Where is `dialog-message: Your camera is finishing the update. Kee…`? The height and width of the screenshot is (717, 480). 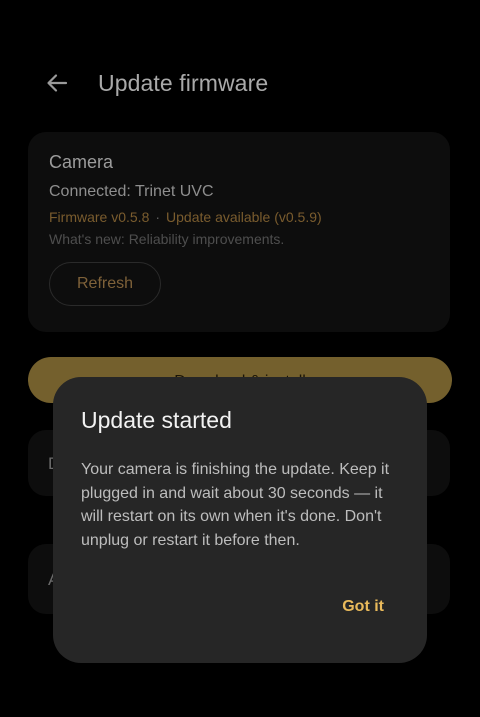 dialog-message: Your camera is finishing the update. Kee… is located at coordinates (235, 505).